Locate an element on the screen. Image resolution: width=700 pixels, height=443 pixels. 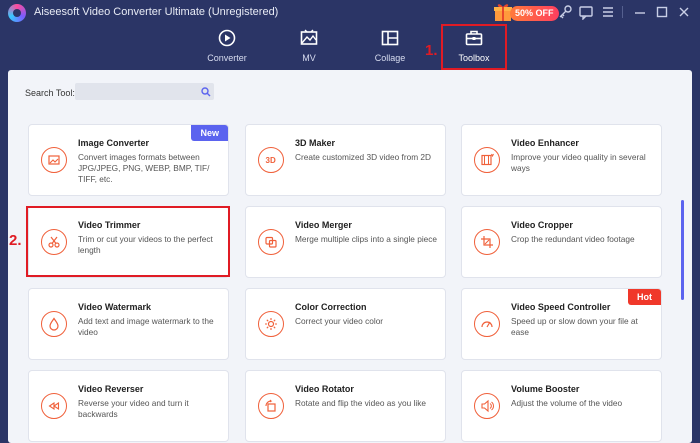
tool-title: Video Trimmer is located at coordinates (109, 225).